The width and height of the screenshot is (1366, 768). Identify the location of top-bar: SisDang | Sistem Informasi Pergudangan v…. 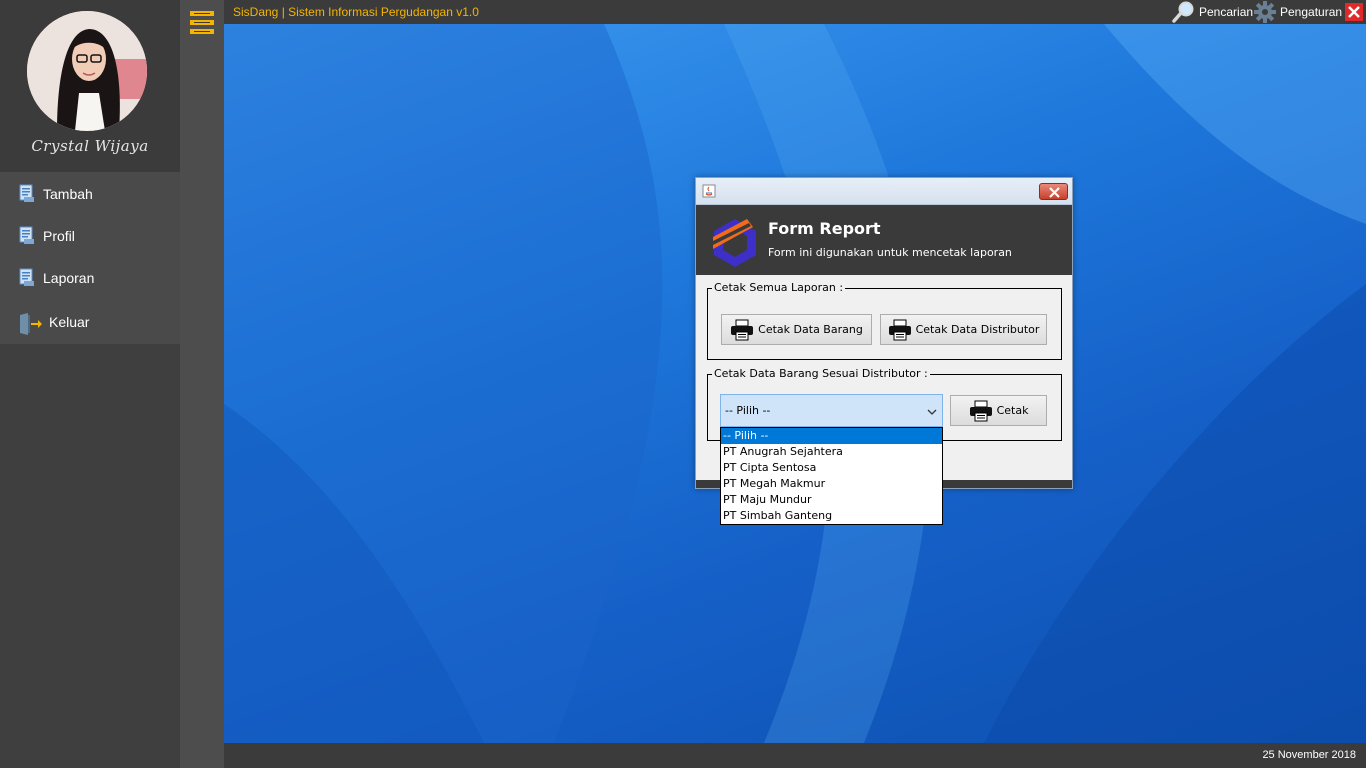
(795, 12).